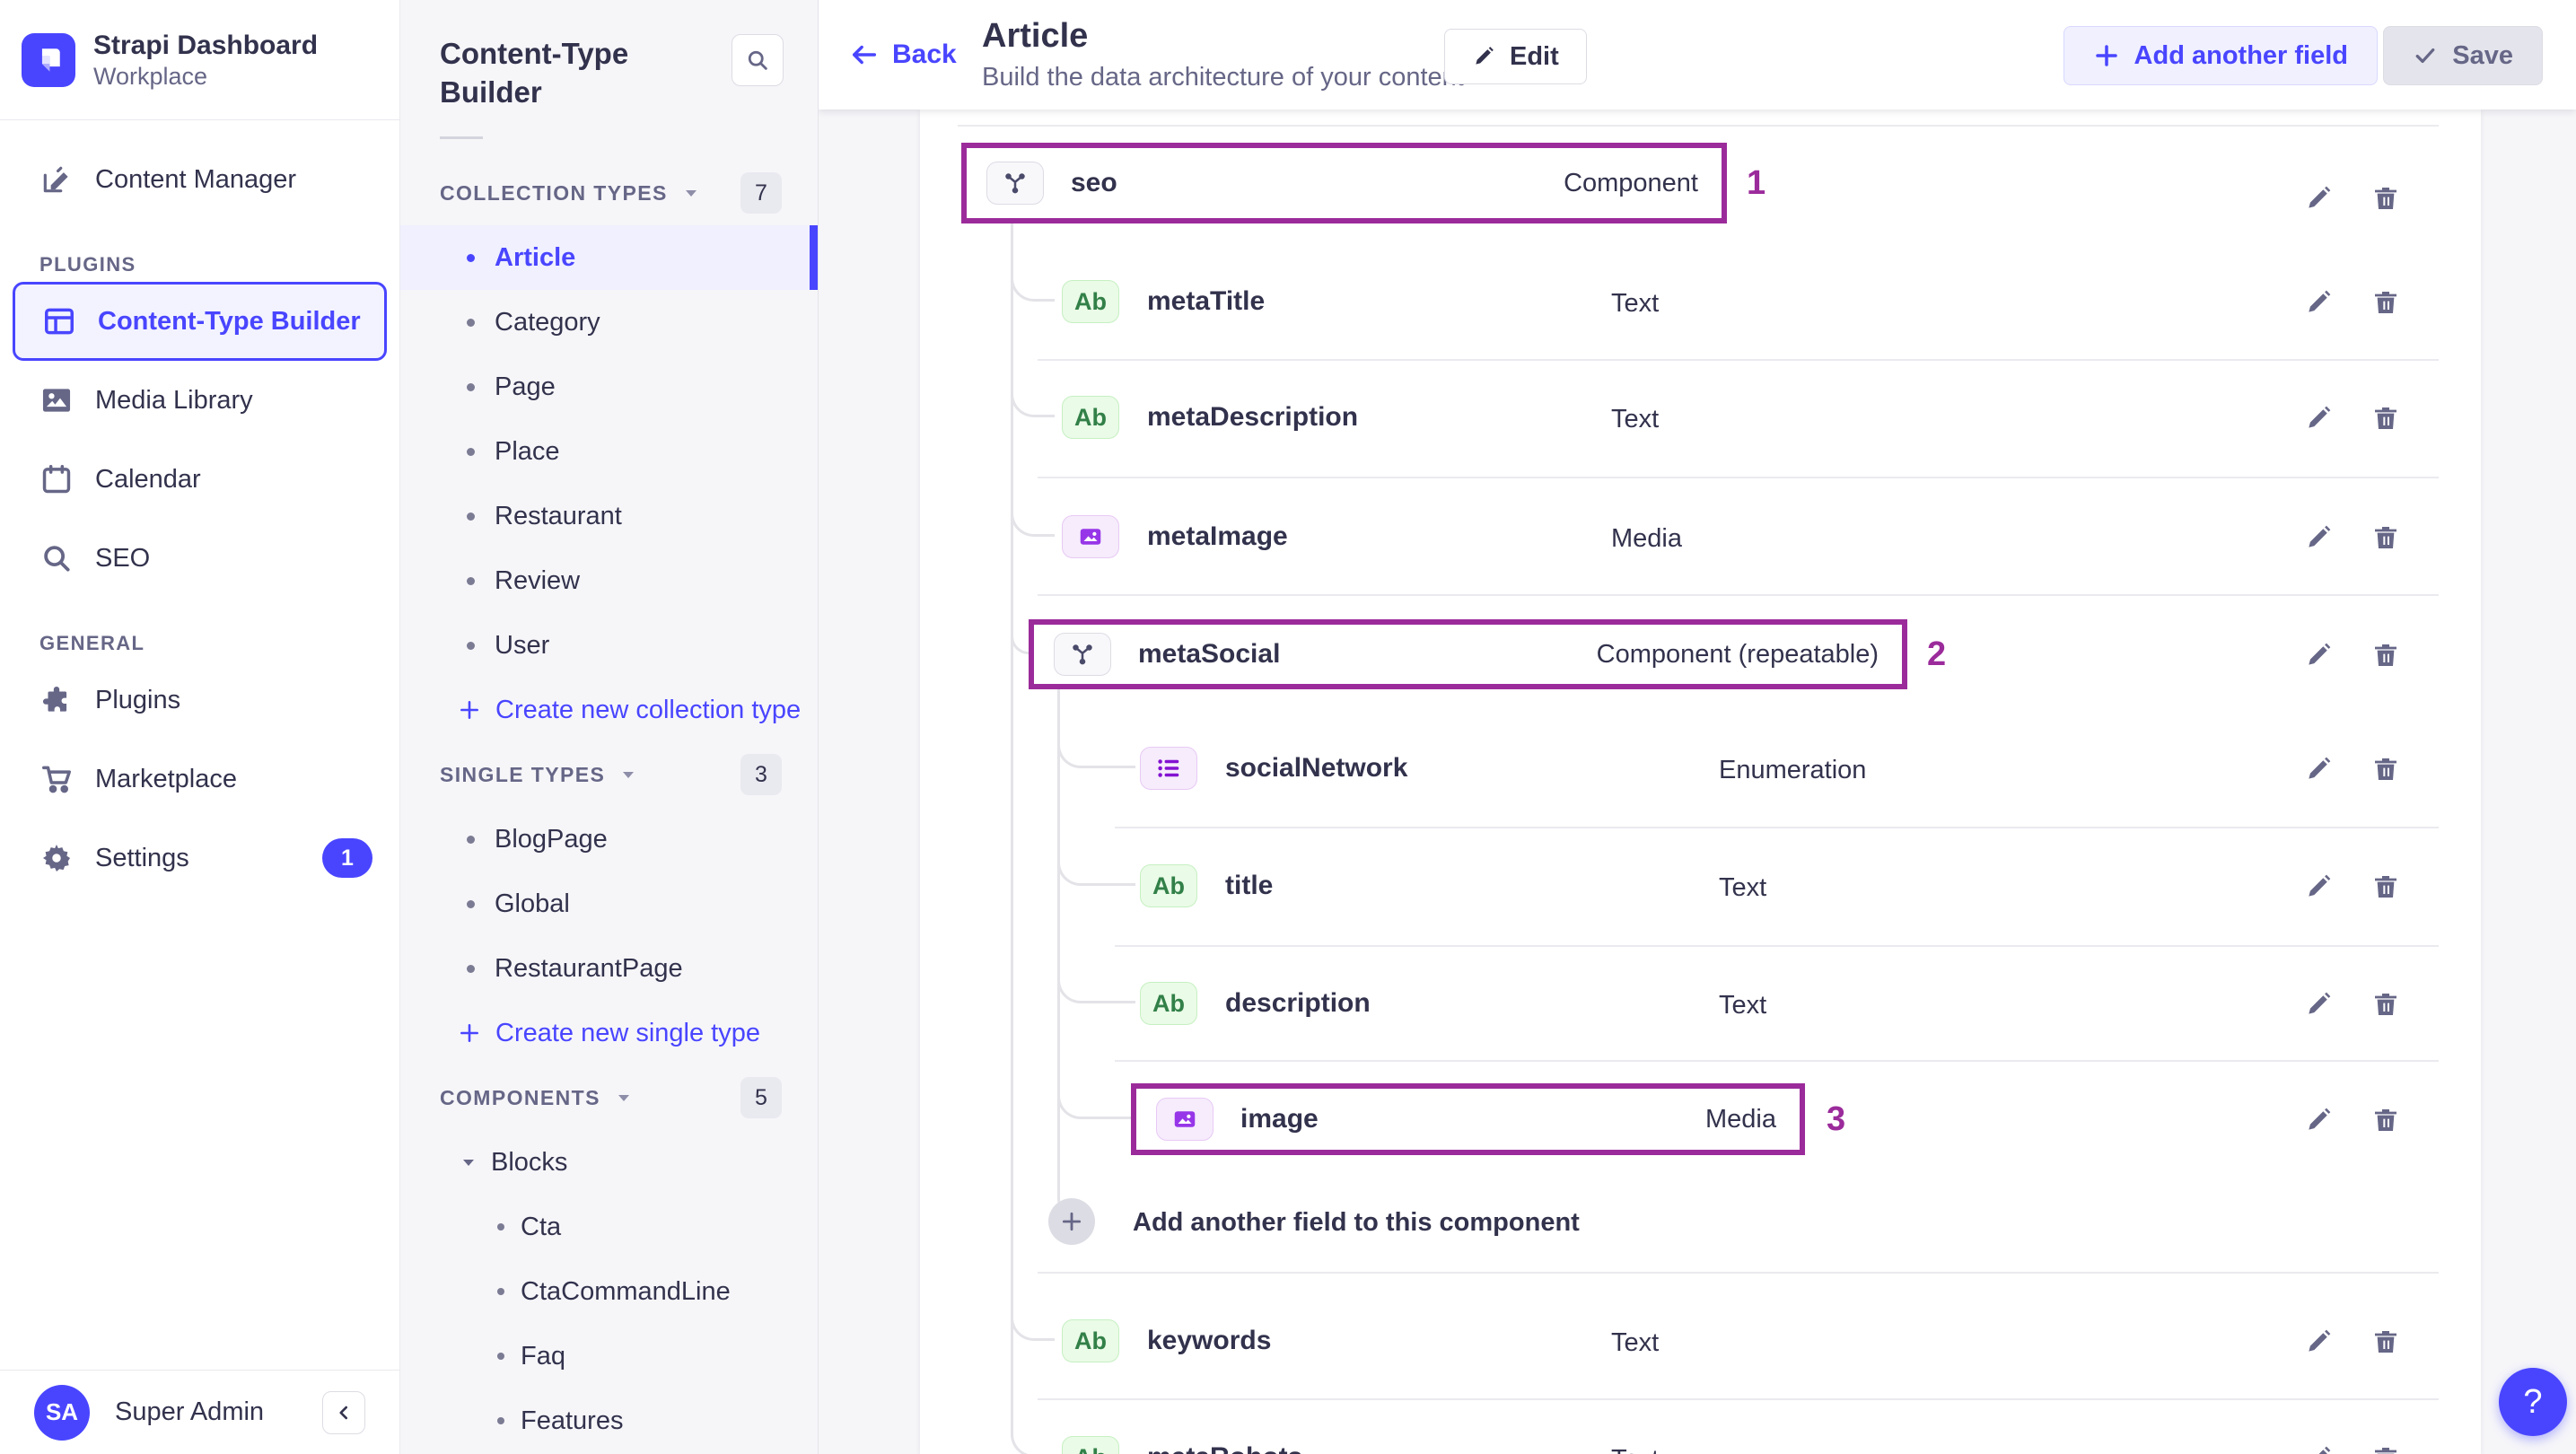 The width and height of the screenshot is (2576, 1454). I want to click on single-types-header: SINGLE TYPES 3, so click(609, 774).